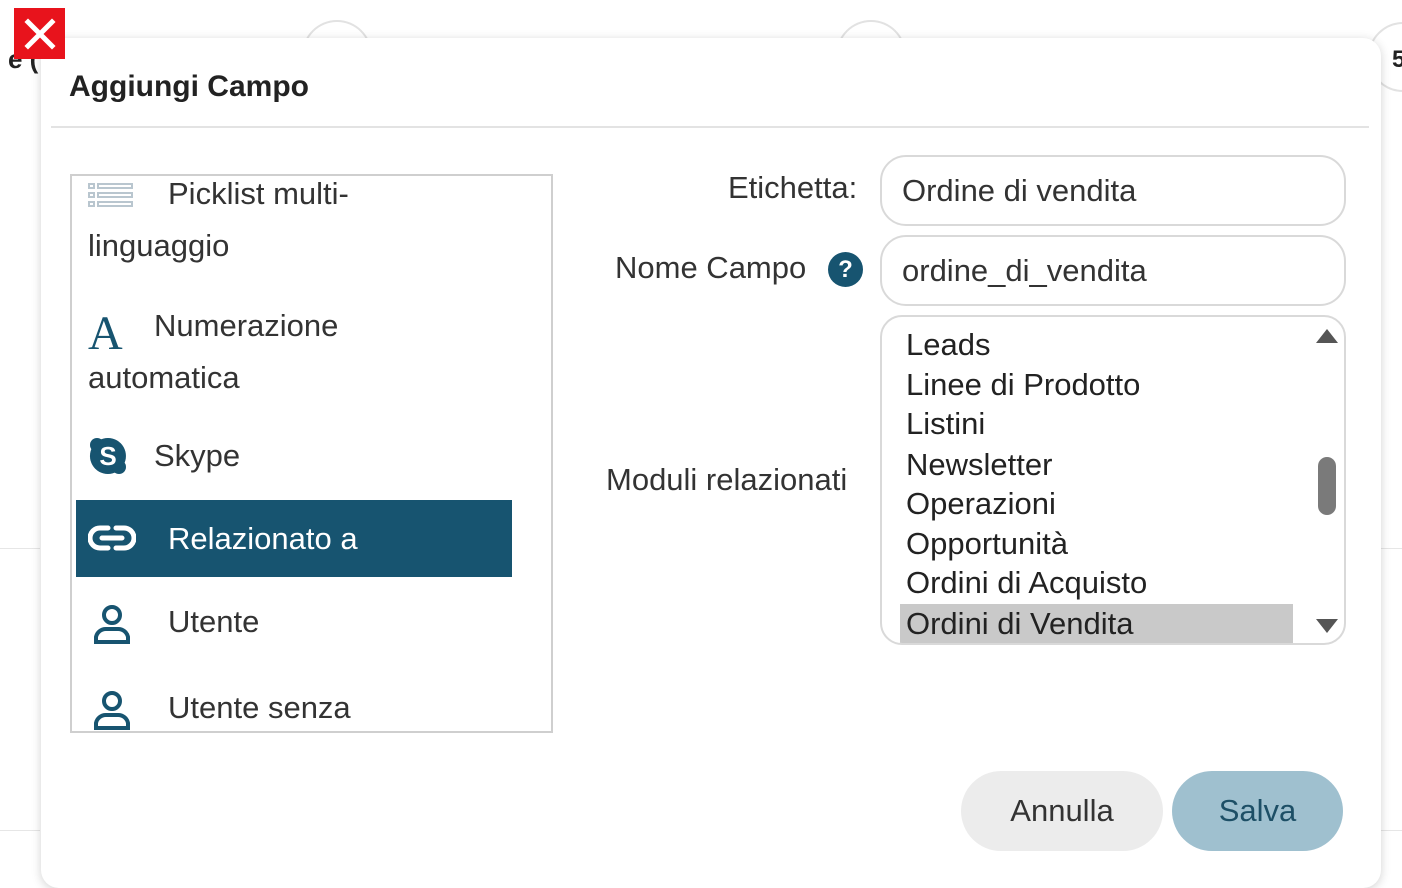 The image size is (1402, 888). I want to click on label-input: Ordine di vendita, so click(1113, 190).